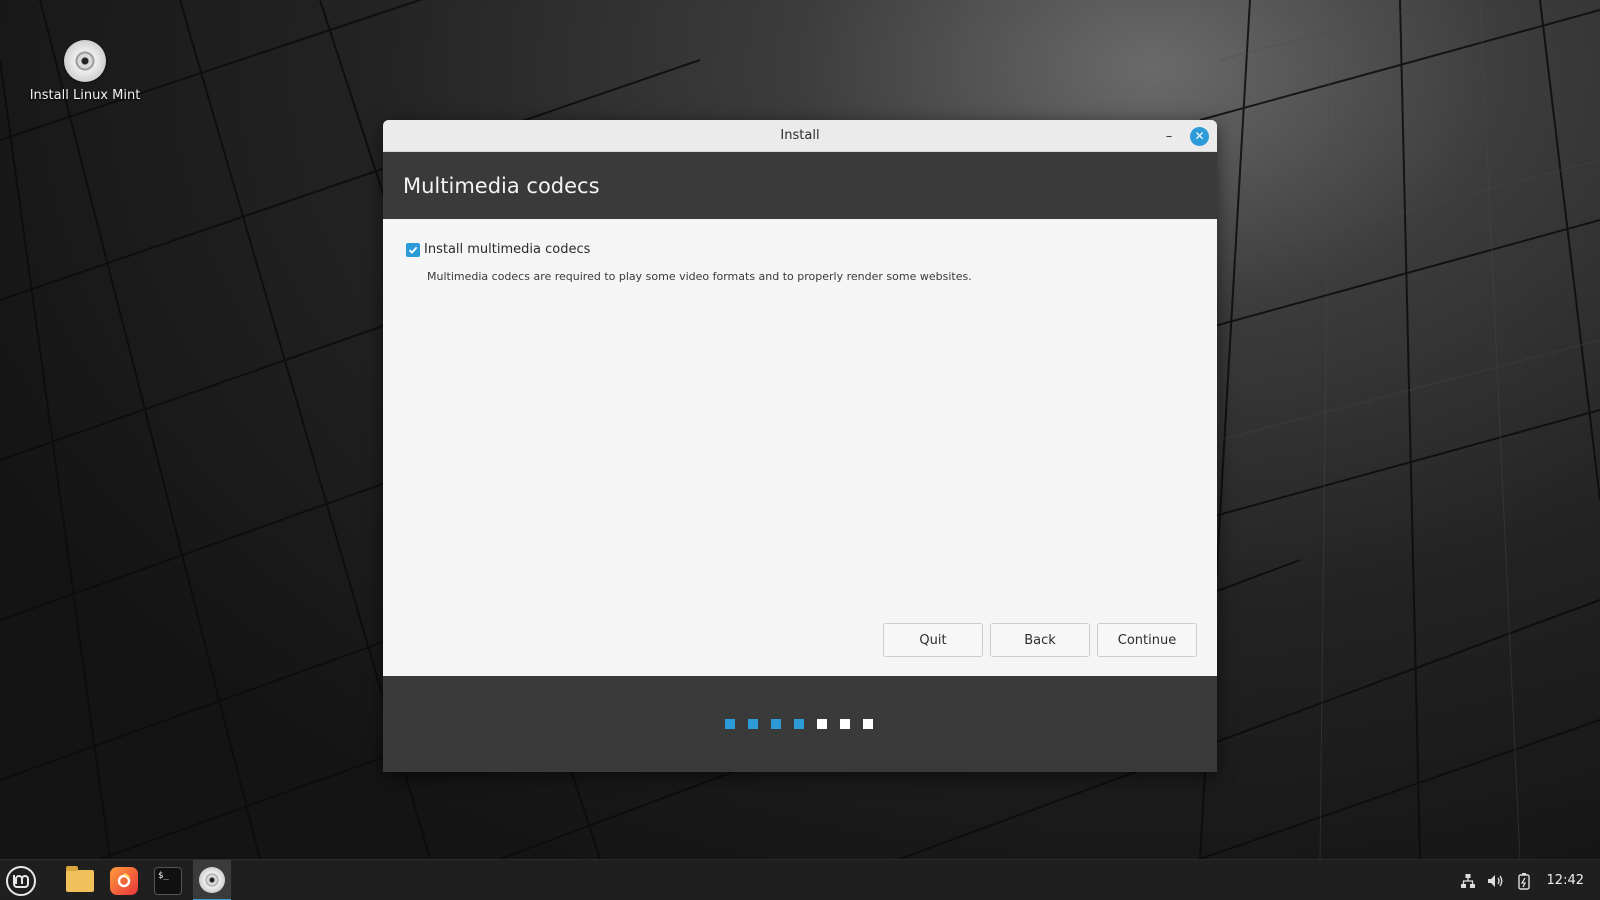 Image resolution: width=1600 pixels, height=900 pixels. I want to click on taskbar: $_ 12:42, so click(800, 879).